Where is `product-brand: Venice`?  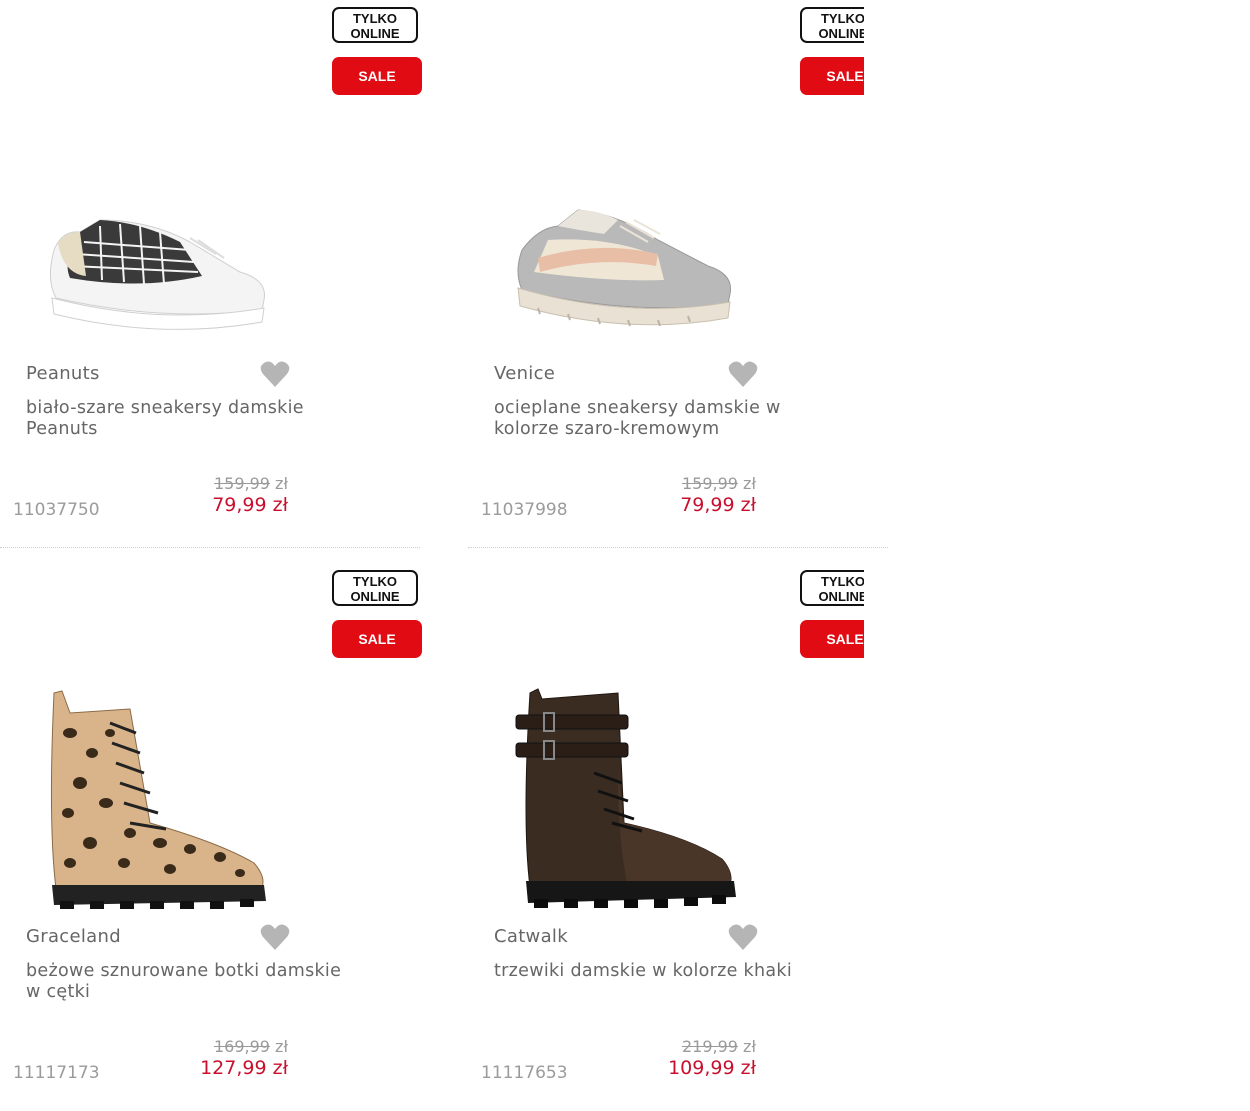
product-brand: Venice is located at coordinates (524, 373).